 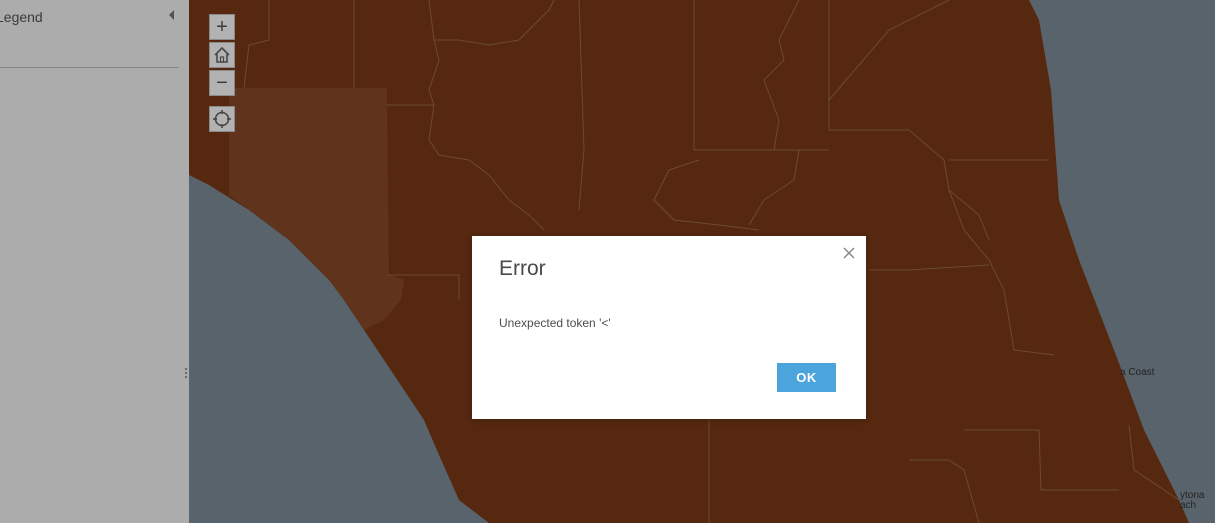 What do you see at coordinates (849, 253) in the screenshot?
I see `close-icon` at bounding box center [849, 253].